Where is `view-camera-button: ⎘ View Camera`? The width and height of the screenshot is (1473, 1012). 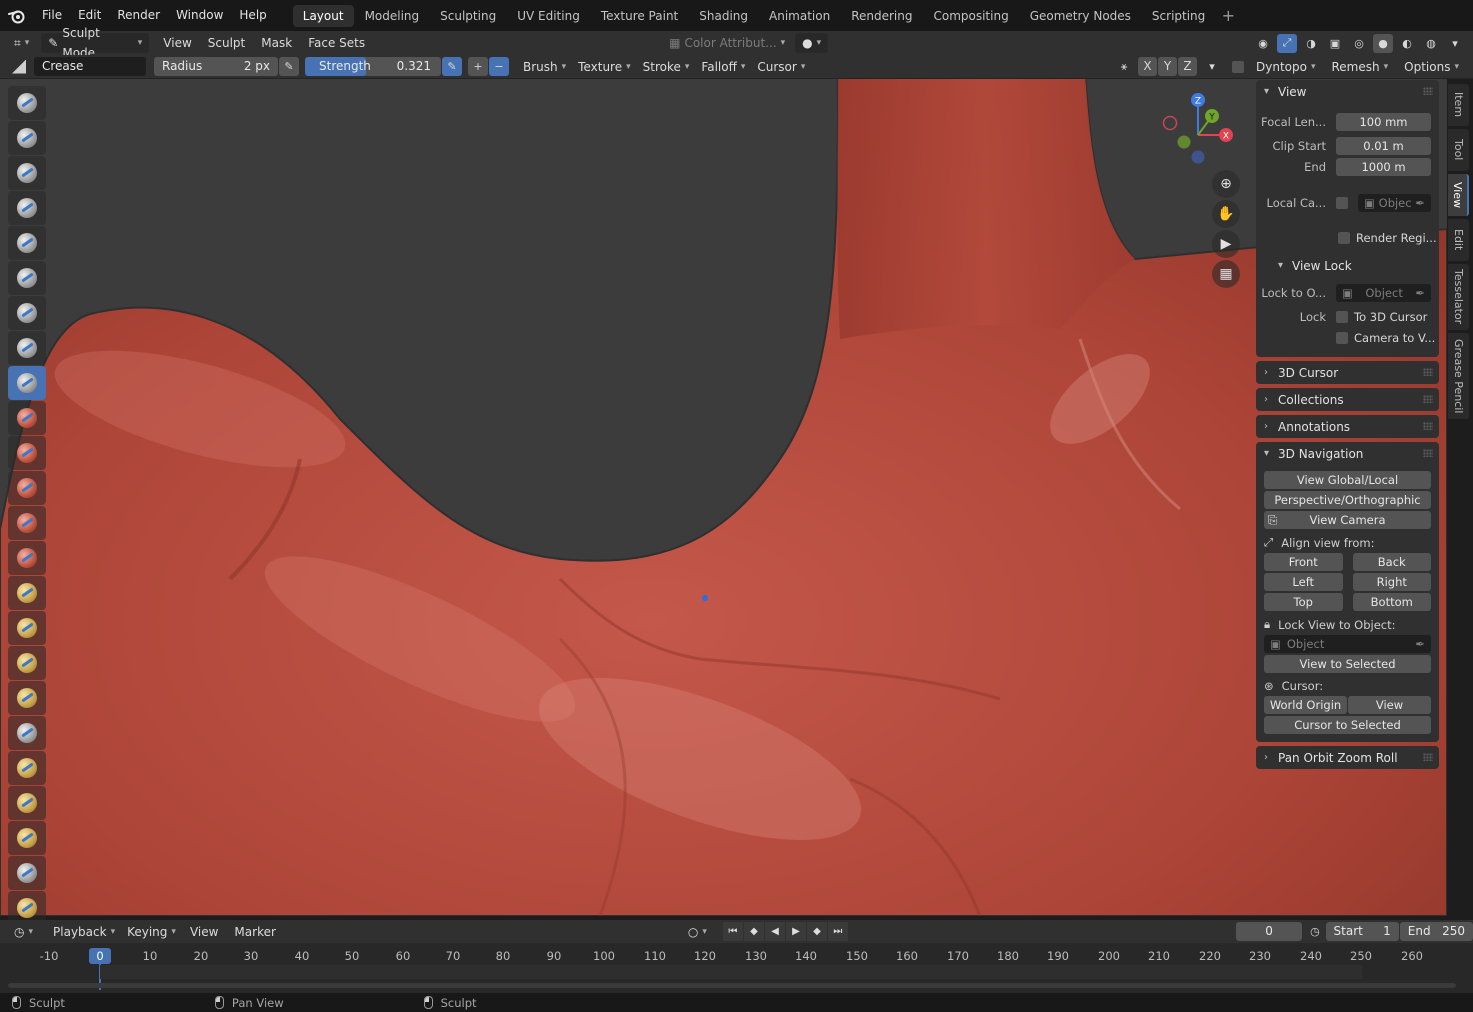 view-camera-button: ⎘ View Camera is located at coordinates (1347, 520).